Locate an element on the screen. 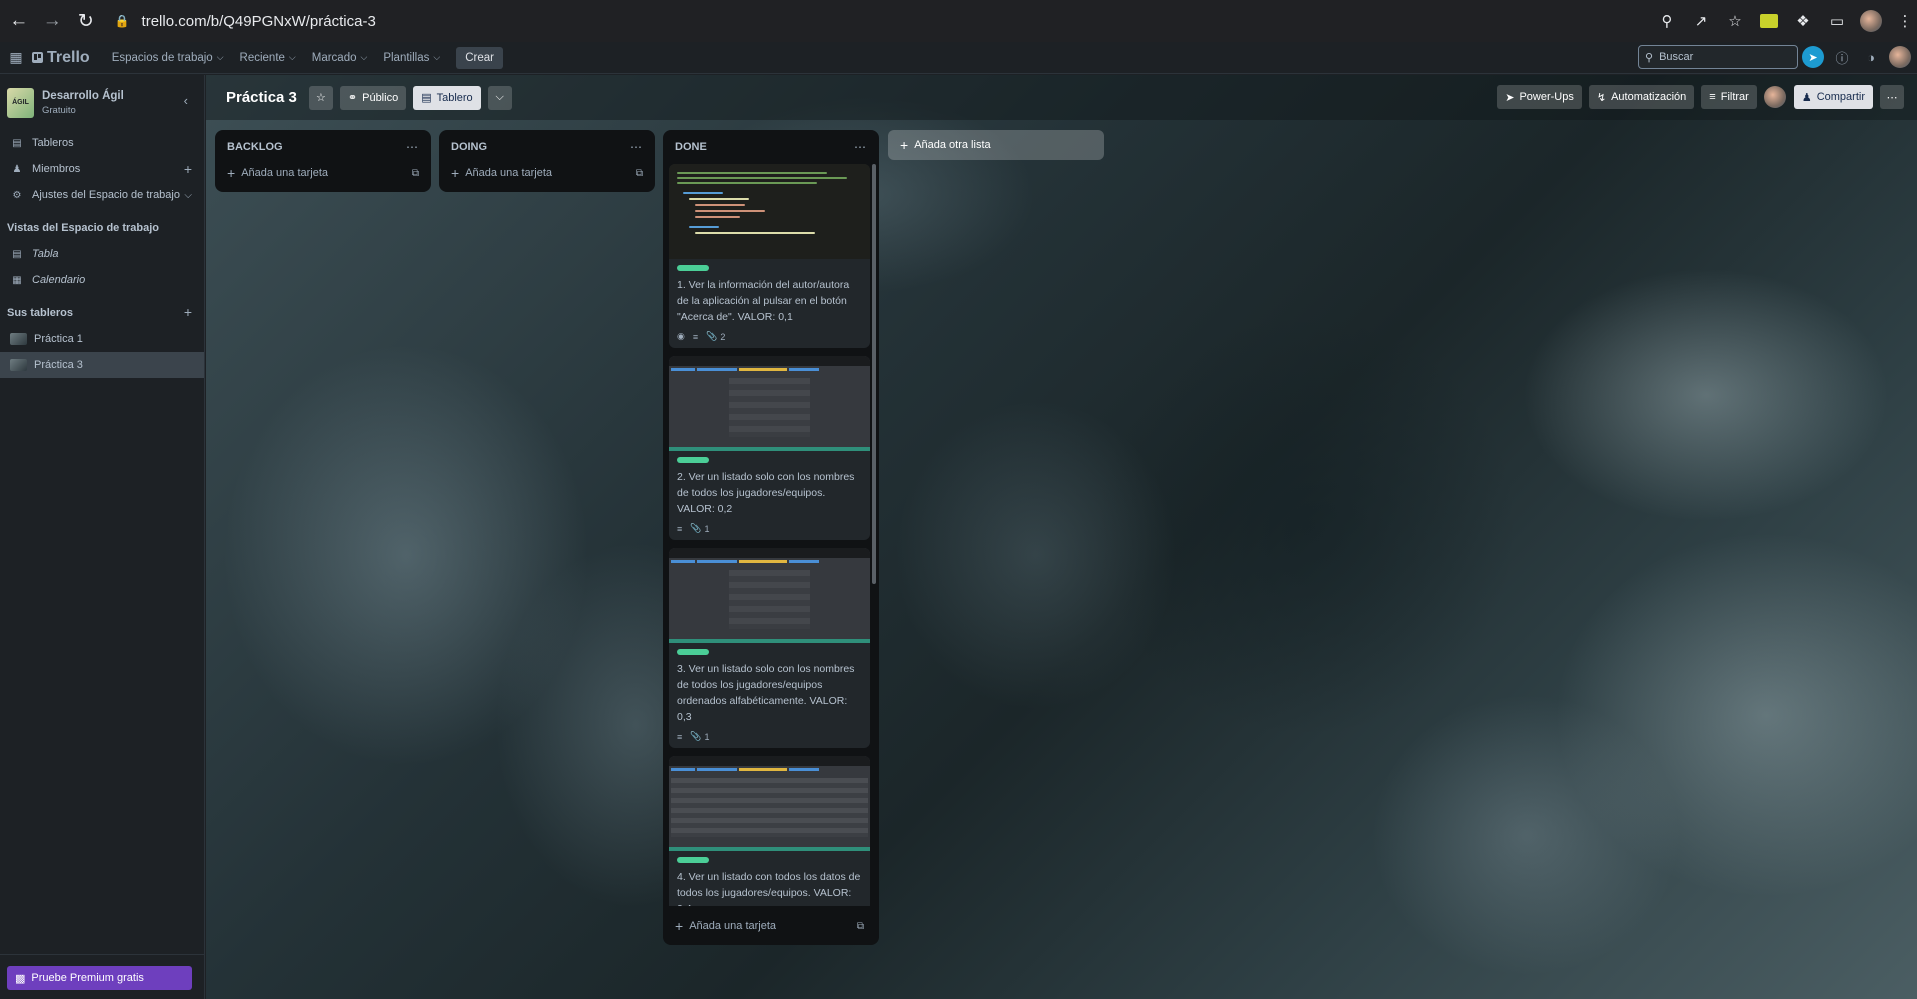 The width and height of the screenshot is (1917, 999). board-title: Práctica 3 is located at coordinates (261, 97).